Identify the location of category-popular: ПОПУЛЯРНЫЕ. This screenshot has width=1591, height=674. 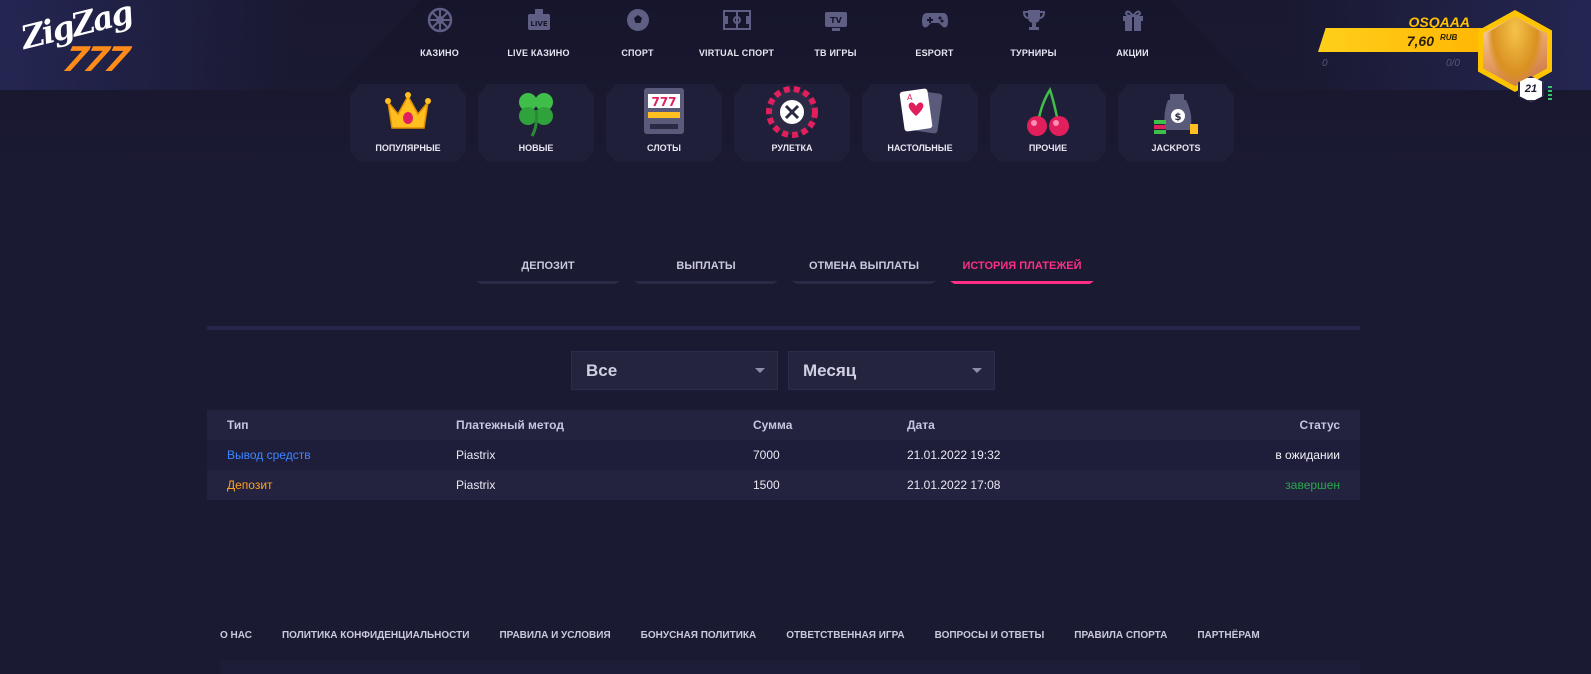
(408, 122).